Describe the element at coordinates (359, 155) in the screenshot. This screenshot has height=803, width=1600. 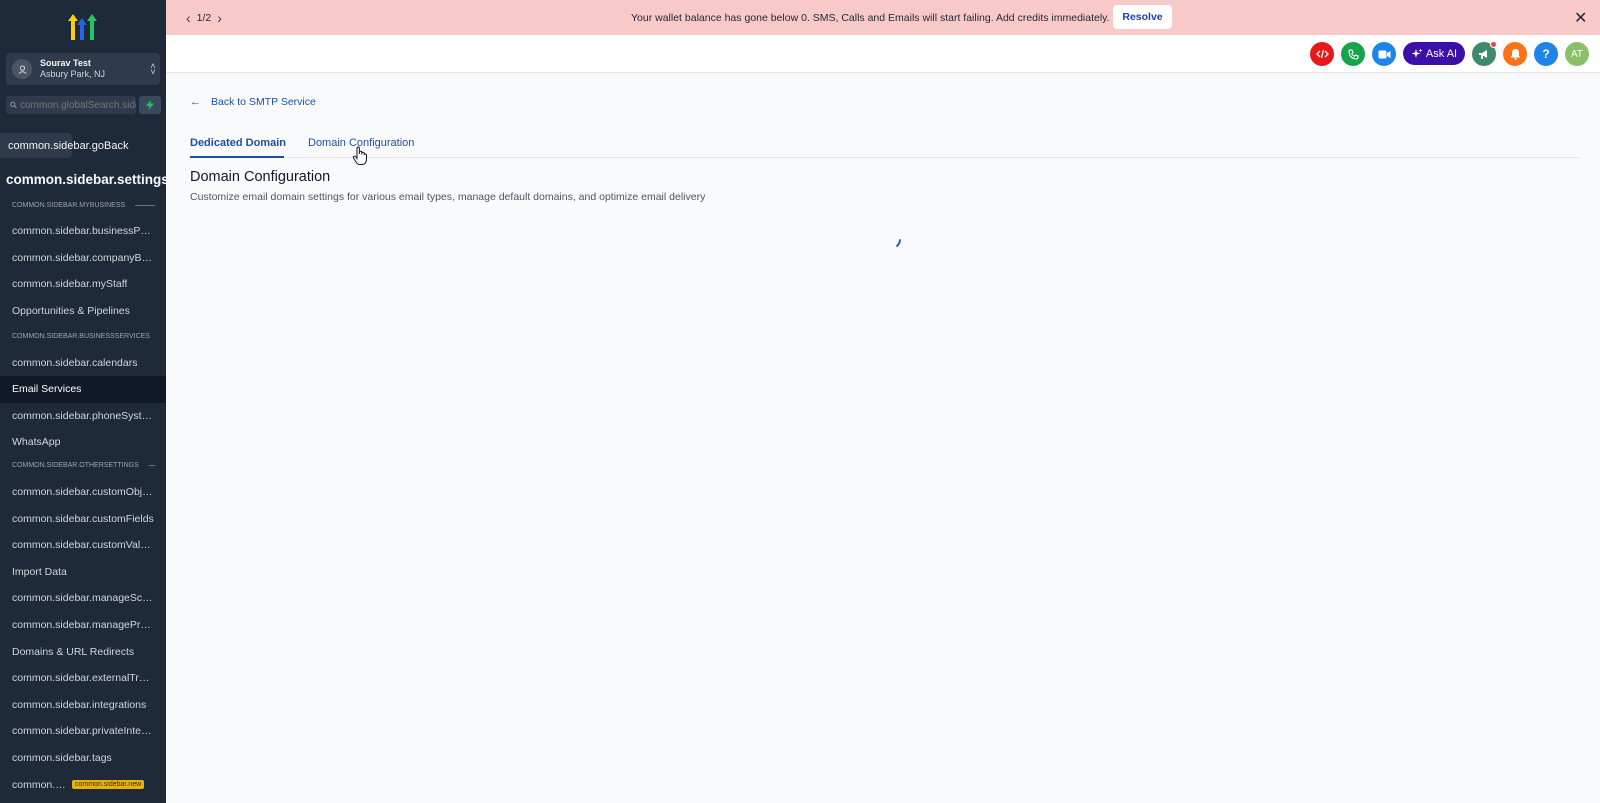
I see `hand-cursor-icon` at that location.